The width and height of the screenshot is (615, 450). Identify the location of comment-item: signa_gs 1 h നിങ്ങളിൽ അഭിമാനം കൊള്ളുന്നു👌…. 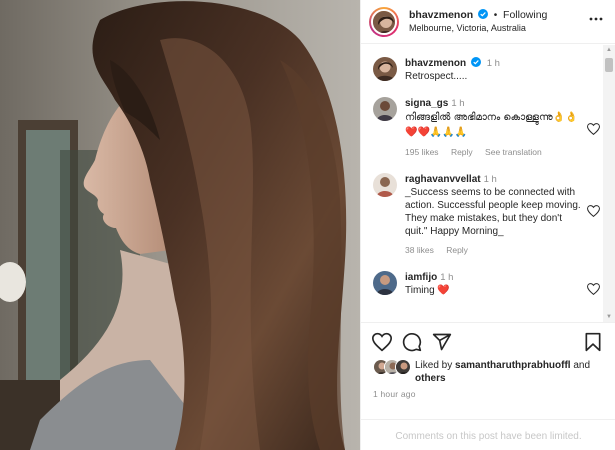
(488, 128).